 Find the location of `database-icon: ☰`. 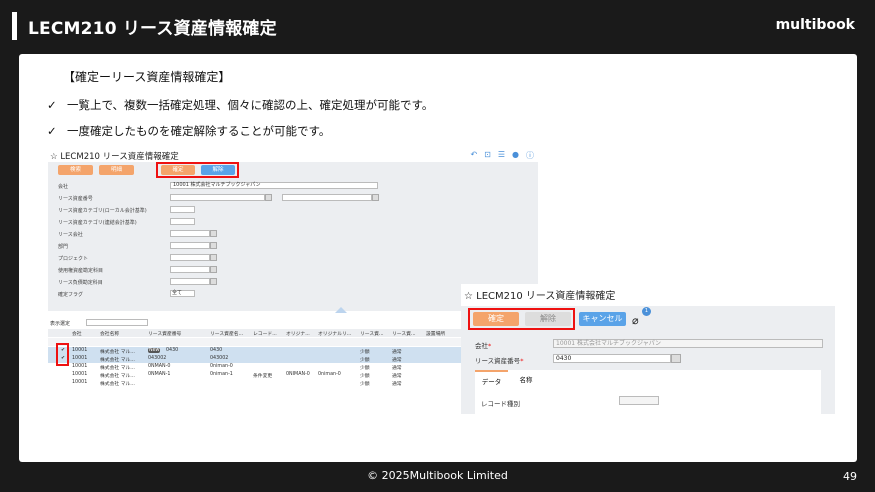

database-icon: ☰ is located at coordinates (501, 155).